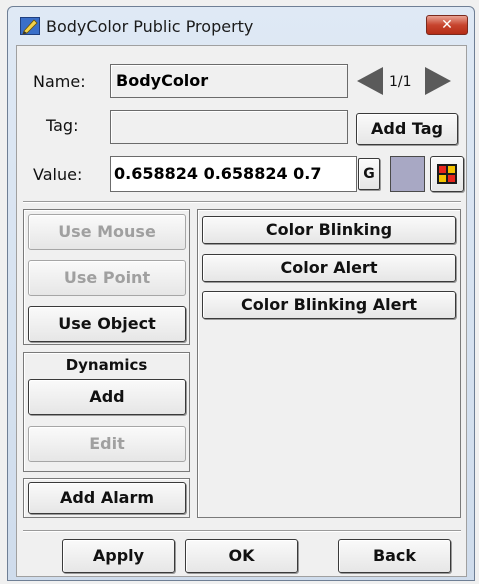 The height and width of the screenshot is (584, 479). I want to click on add-alarm-button: Add Alarm, so click(107, 498).